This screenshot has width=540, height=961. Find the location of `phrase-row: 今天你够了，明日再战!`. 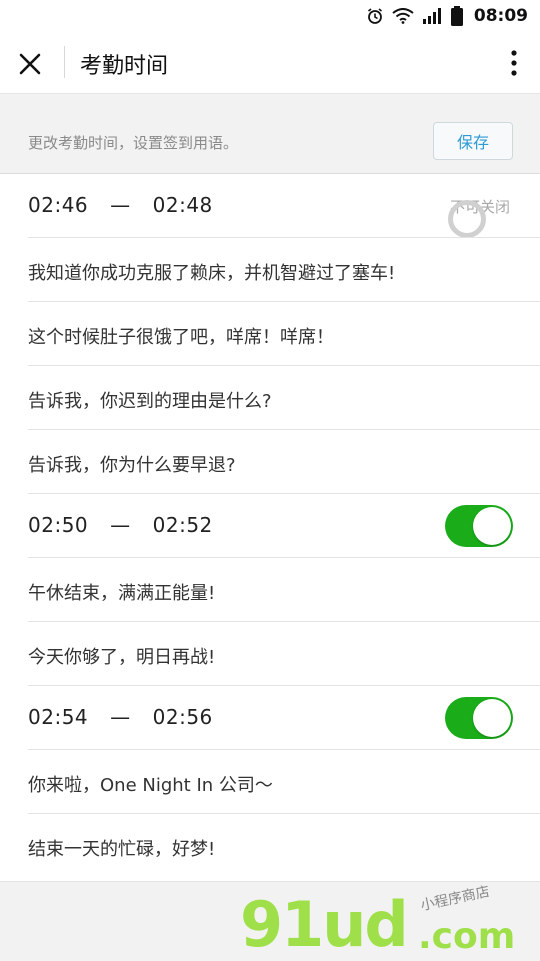

phrase-row: 今天你够了，明日再战! is located at coordinates (270, 654).